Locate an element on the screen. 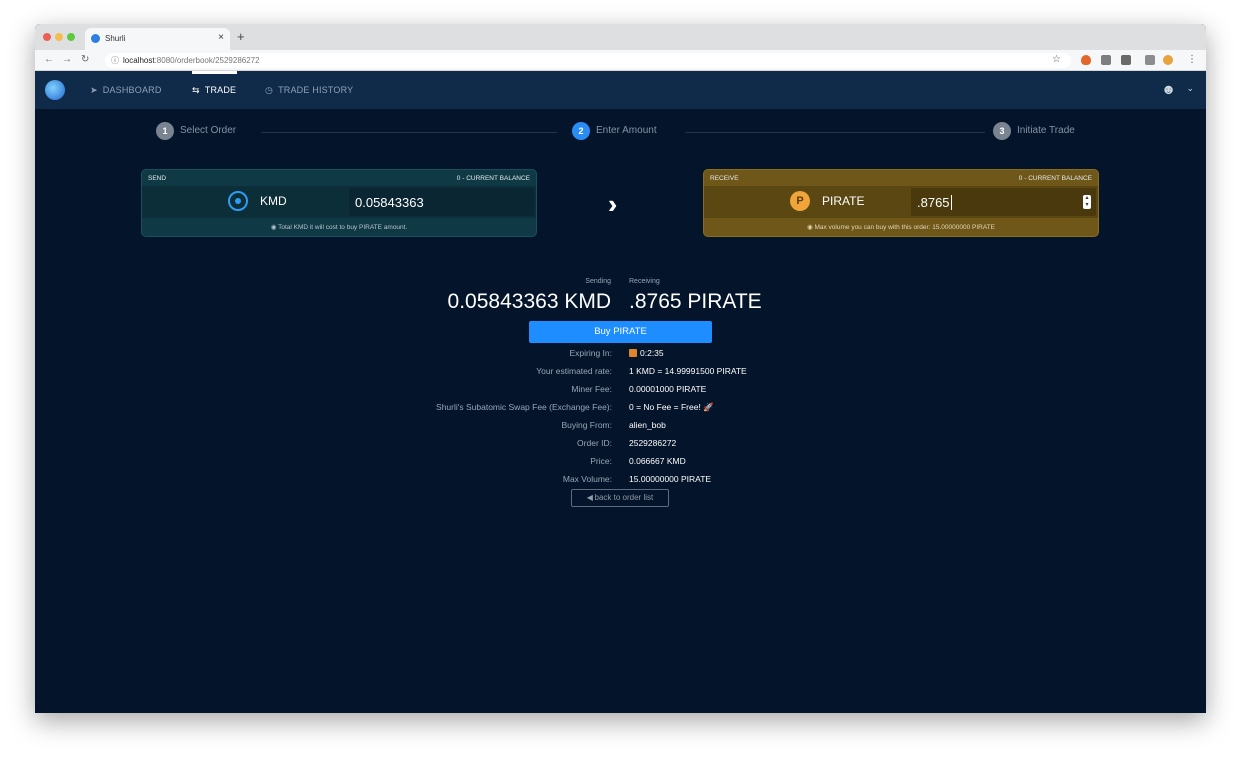  active-nav-indicator is located at coordinates (214, 72).